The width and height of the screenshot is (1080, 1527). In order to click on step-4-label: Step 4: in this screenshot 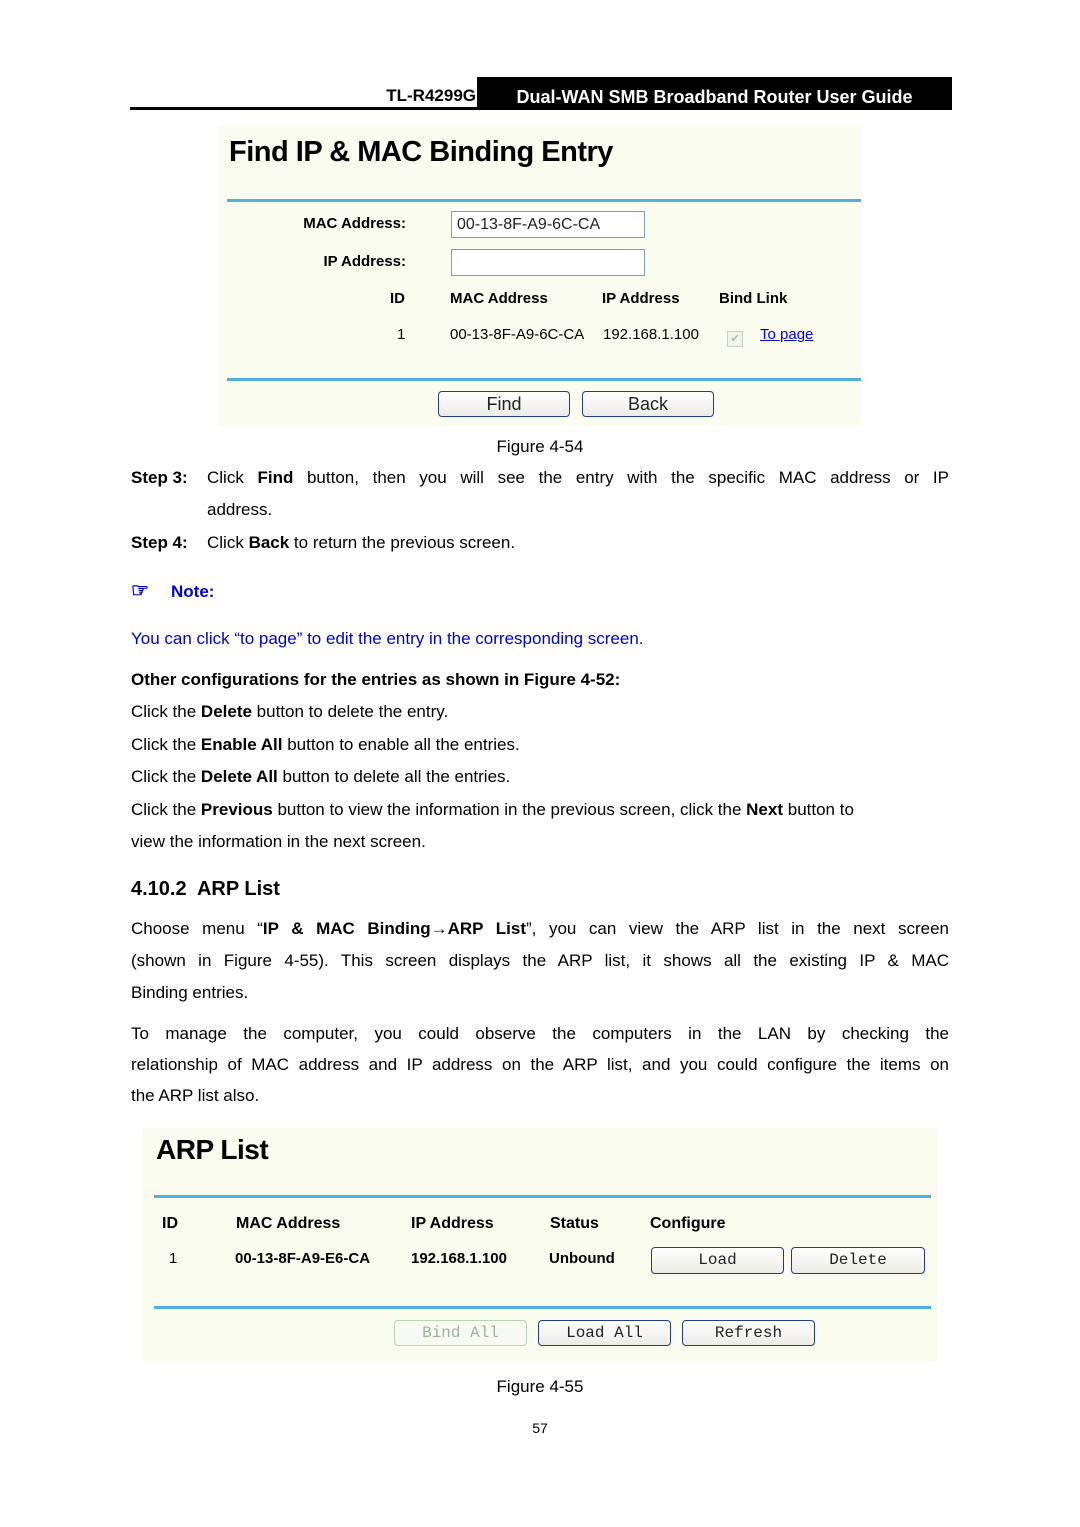, I will do `click(159, 542)`.